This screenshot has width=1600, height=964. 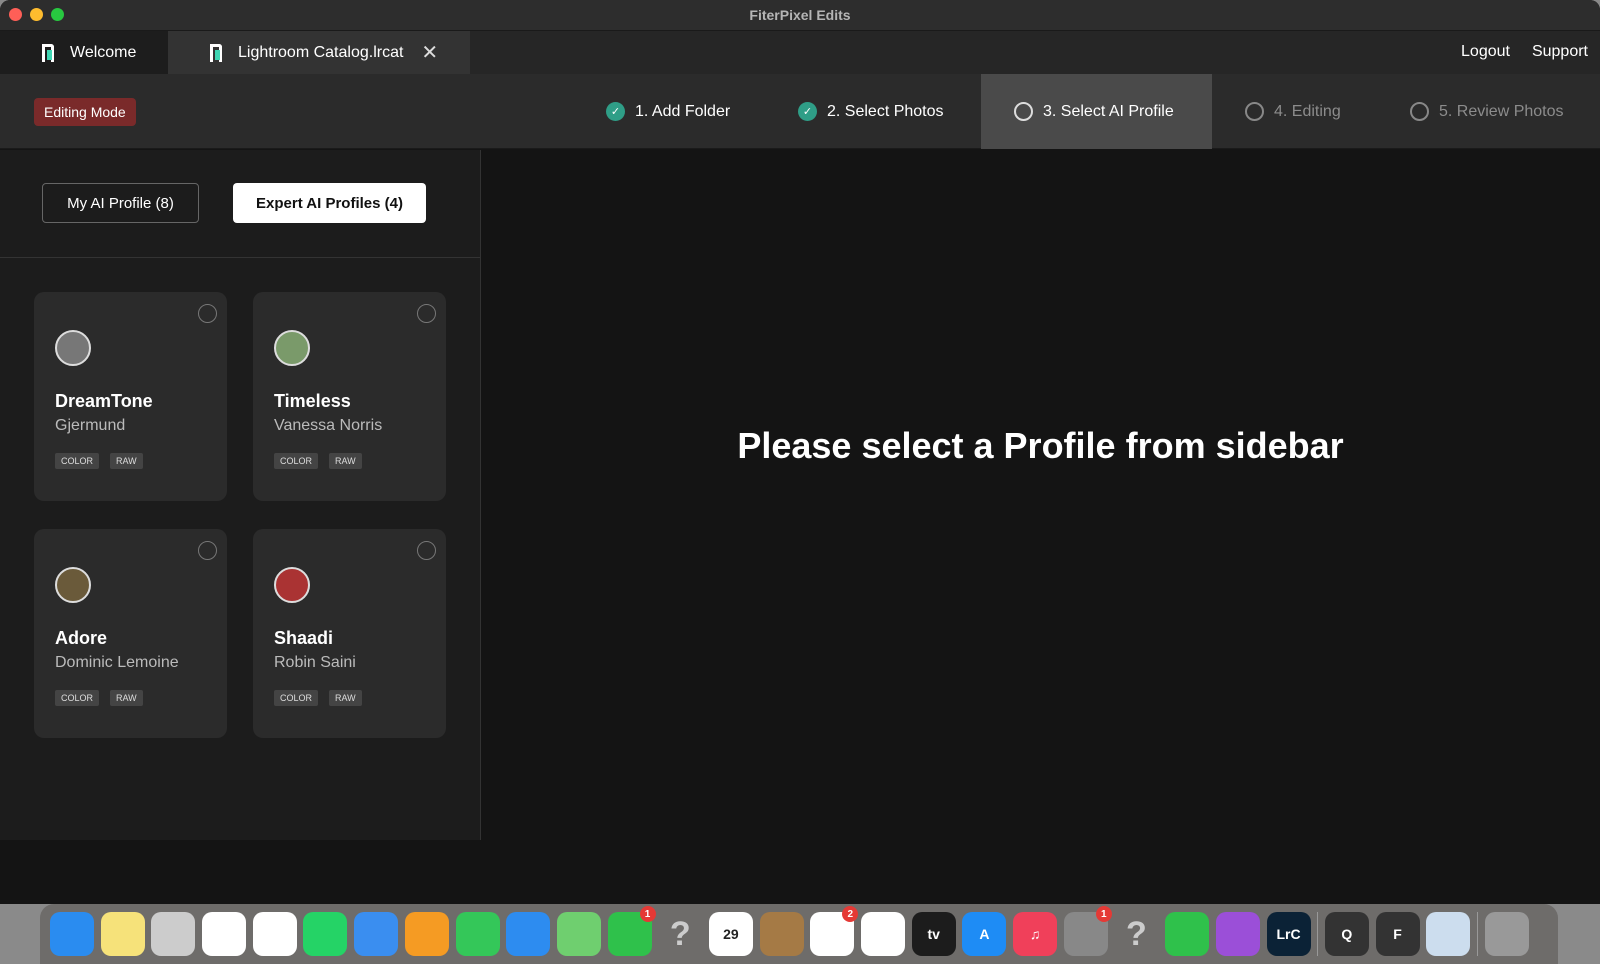 I want to click on dock-contacts-icon, so click(x=781, y=934).